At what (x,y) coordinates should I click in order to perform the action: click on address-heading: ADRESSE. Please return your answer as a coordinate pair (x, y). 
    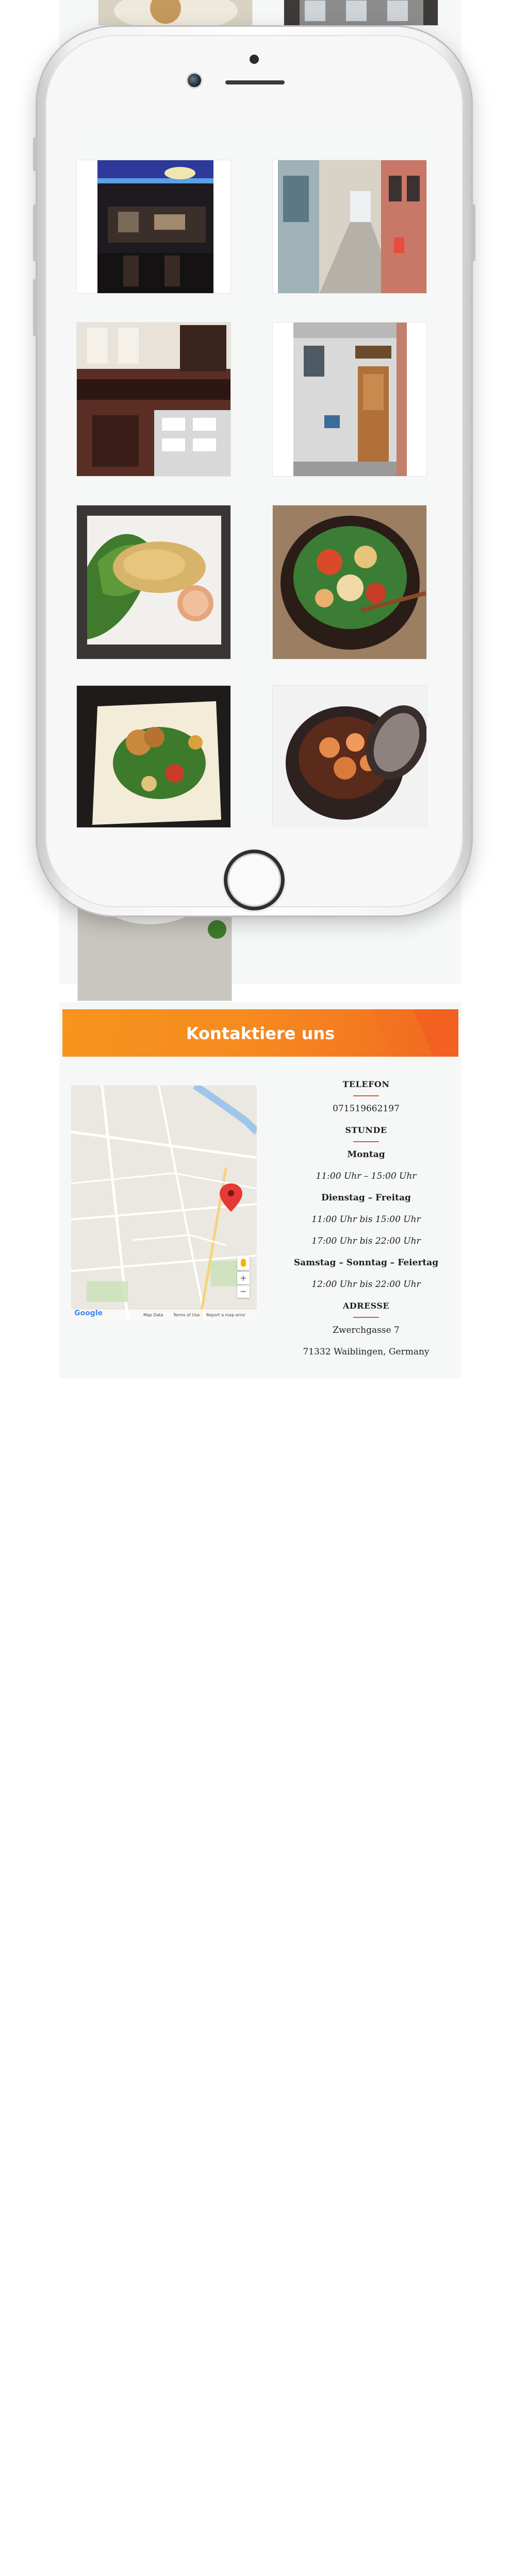
    Looking at the image, I should click on (366, 1306).